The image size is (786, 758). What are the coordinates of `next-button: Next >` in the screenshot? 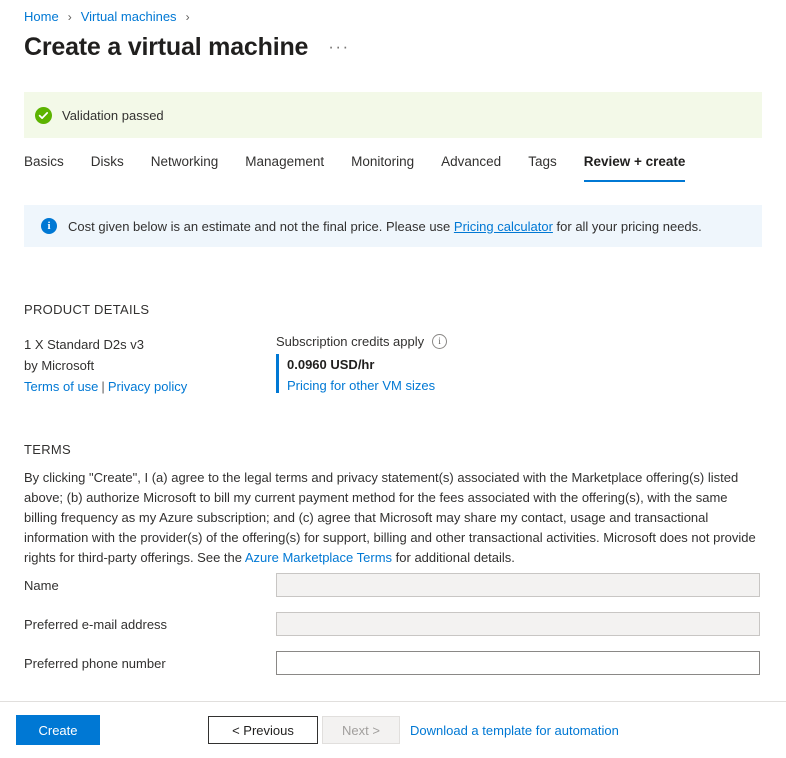 It's located at (361, 730).